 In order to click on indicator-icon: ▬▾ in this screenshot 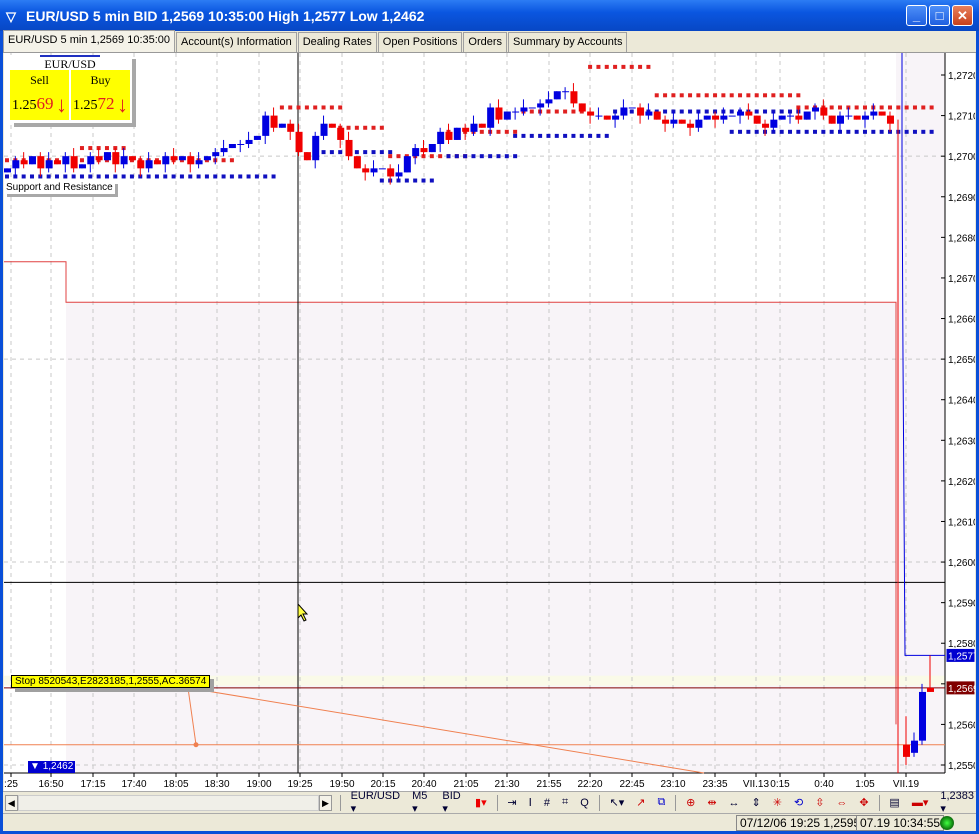, I will do `click(920, 802)`.